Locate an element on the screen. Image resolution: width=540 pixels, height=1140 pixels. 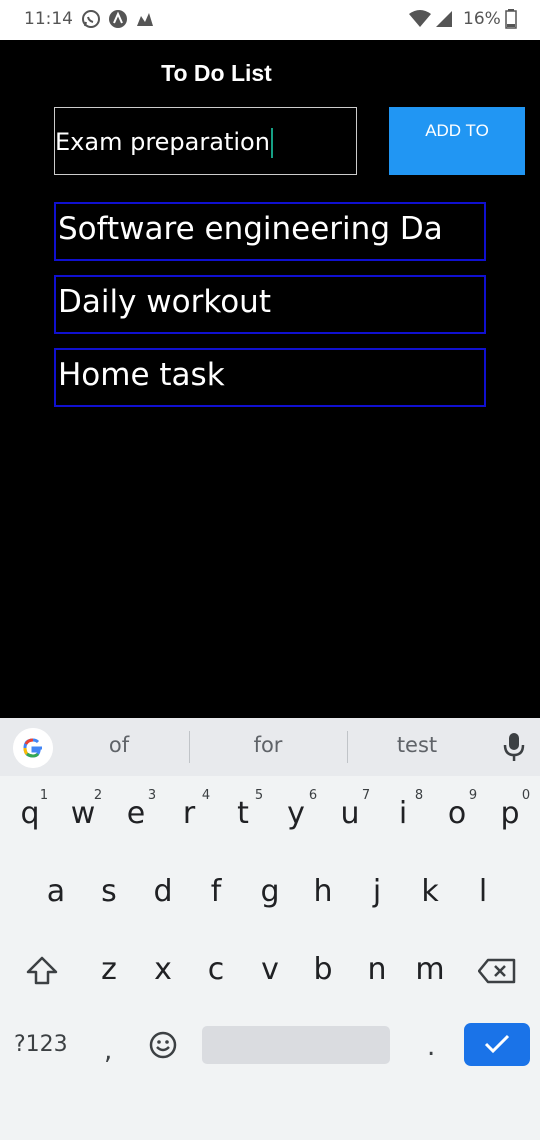
suggestion-item: for is located at coordinates (268, 745).